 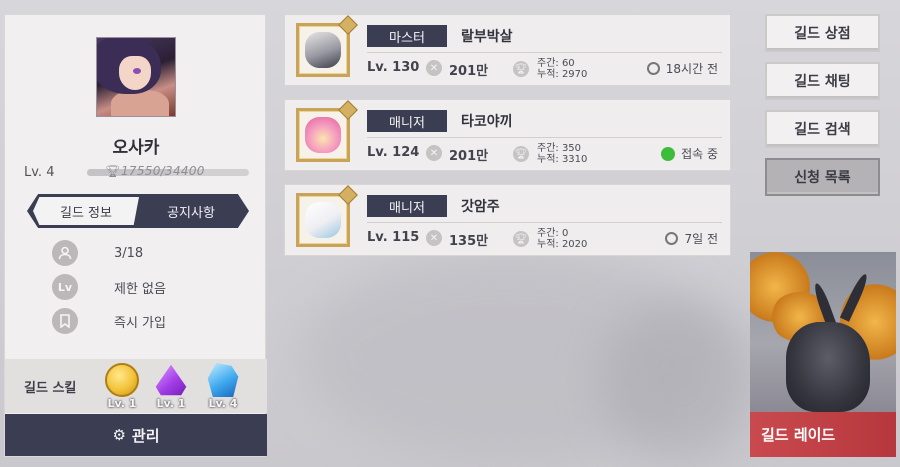 I want to click on member-power: 135만, so click(x=469, y=241).